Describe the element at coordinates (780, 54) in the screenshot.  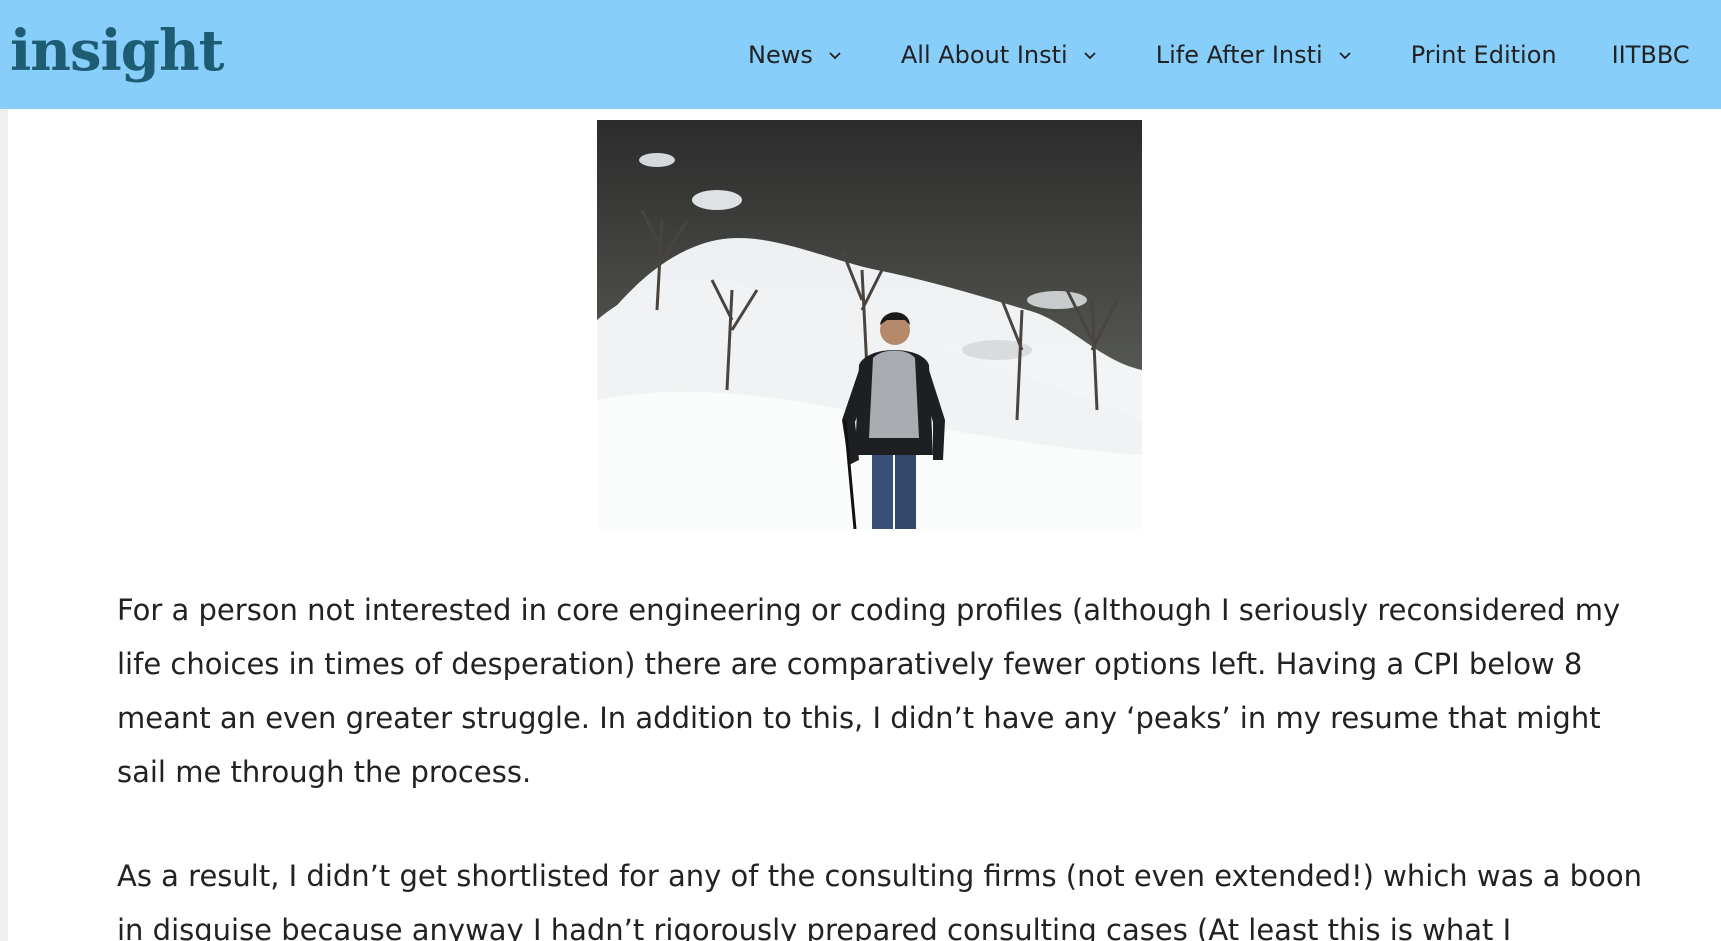
I see `nav-item-label: News` at that location.